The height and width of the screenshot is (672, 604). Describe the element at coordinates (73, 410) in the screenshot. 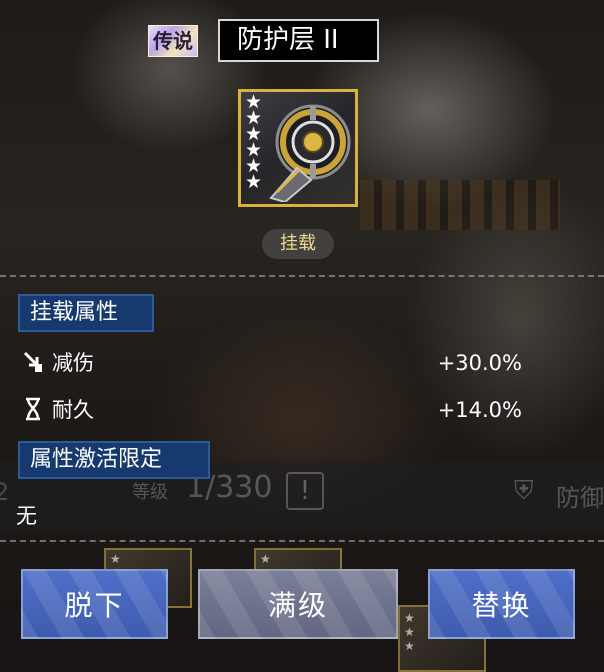

I see `stat-label: 耐久` at that location.